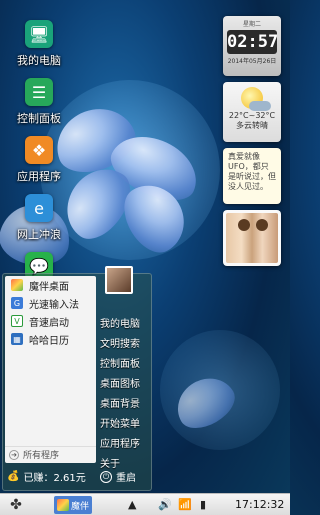 The image size is (320, 515). I want to click on photo-widget, so click(252, 238).